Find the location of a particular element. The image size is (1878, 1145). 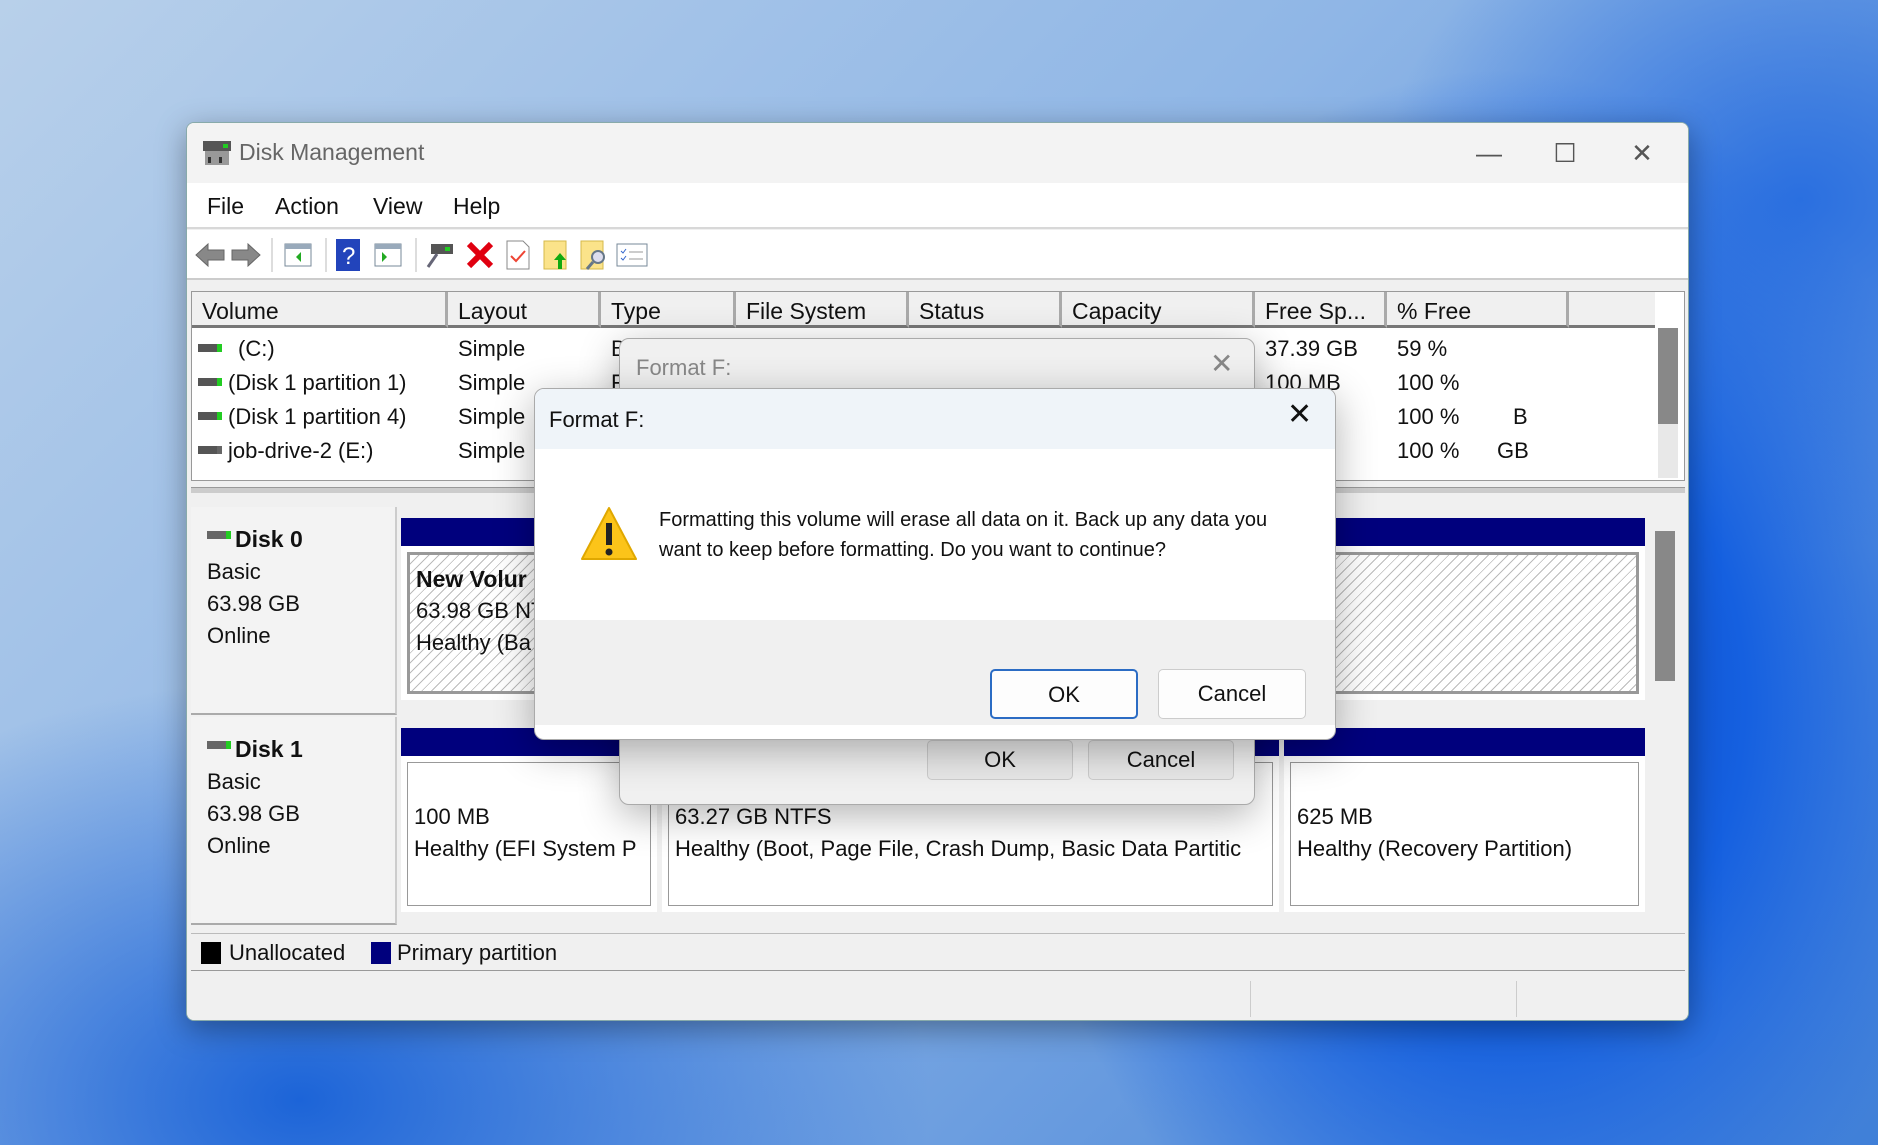

forward-icon is located at coordinates (246, 255).